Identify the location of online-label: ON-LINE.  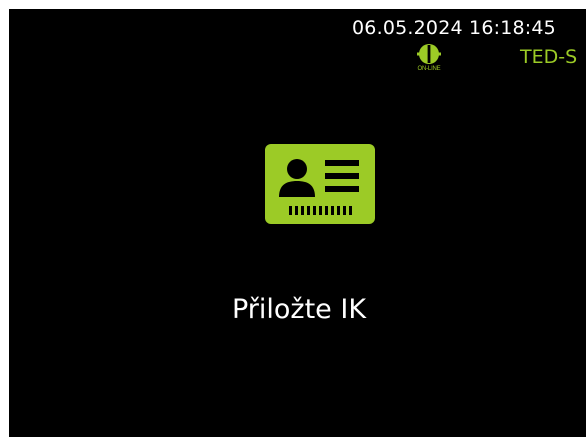
(429, 69).